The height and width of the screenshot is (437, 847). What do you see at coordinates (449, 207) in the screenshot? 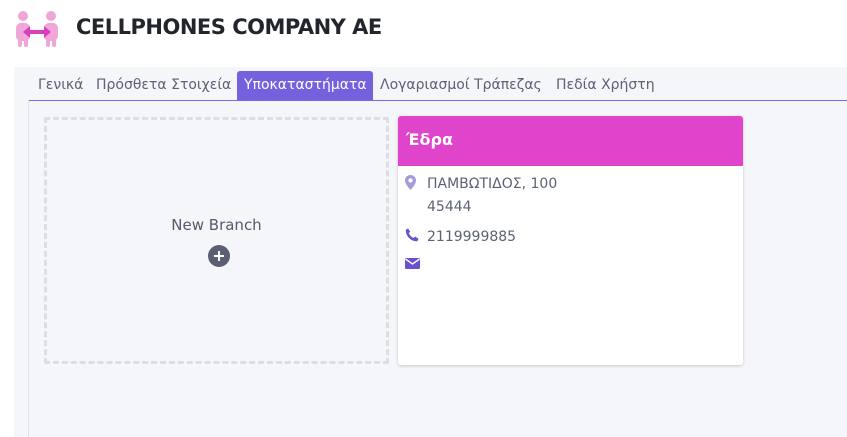
I see `branch-address-line2: 45444` at bounding box center [449, 207].